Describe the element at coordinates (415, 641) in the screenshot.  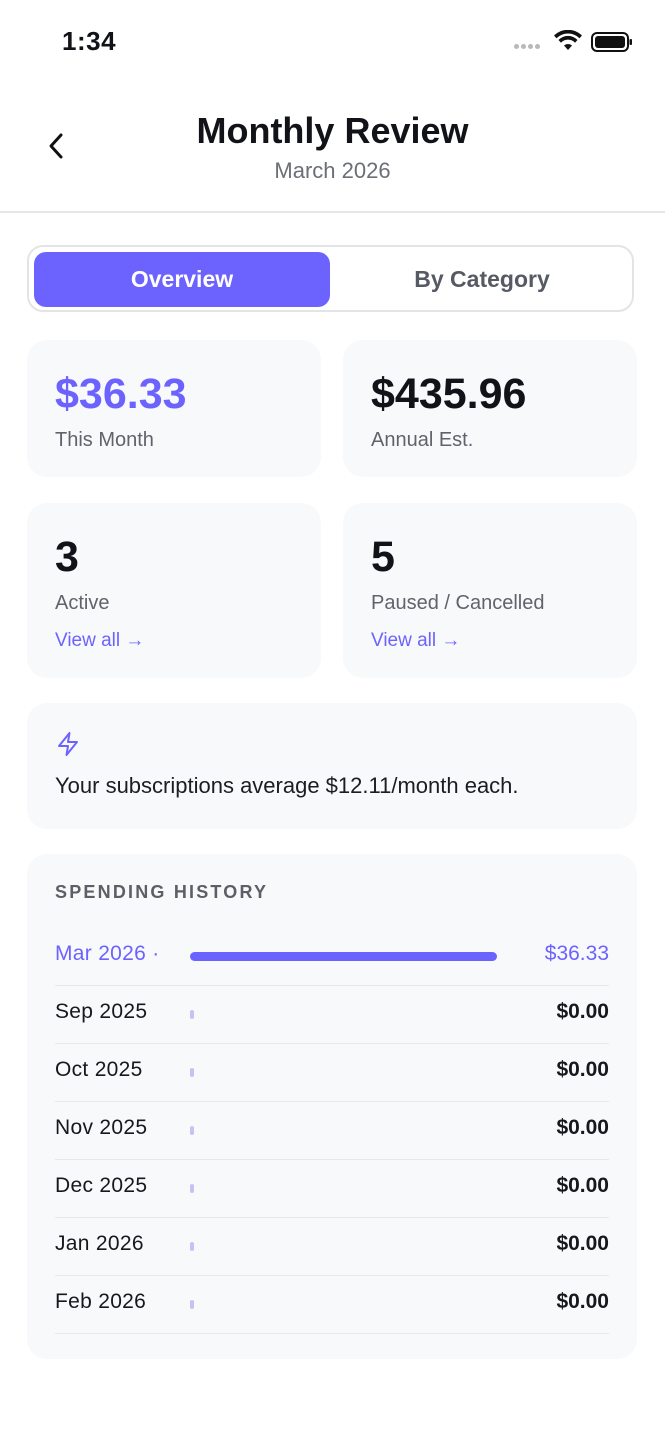
I see `view-all-paused-link: View all →` at that location.